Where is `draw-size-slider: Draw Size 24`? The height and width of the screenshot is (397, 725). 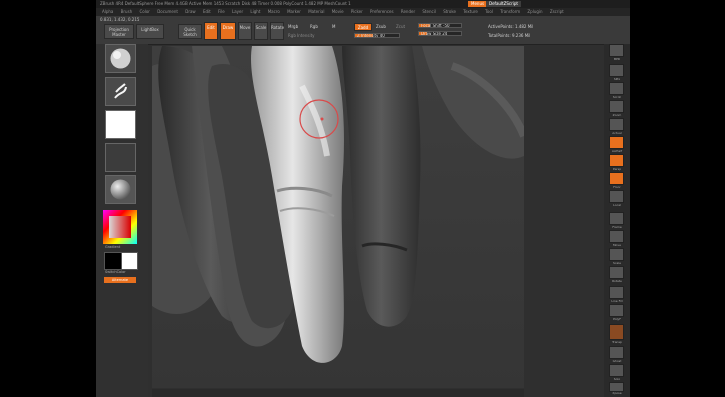
draw-size-slider: Draw Size 24 is located at coordinates (440, 33).